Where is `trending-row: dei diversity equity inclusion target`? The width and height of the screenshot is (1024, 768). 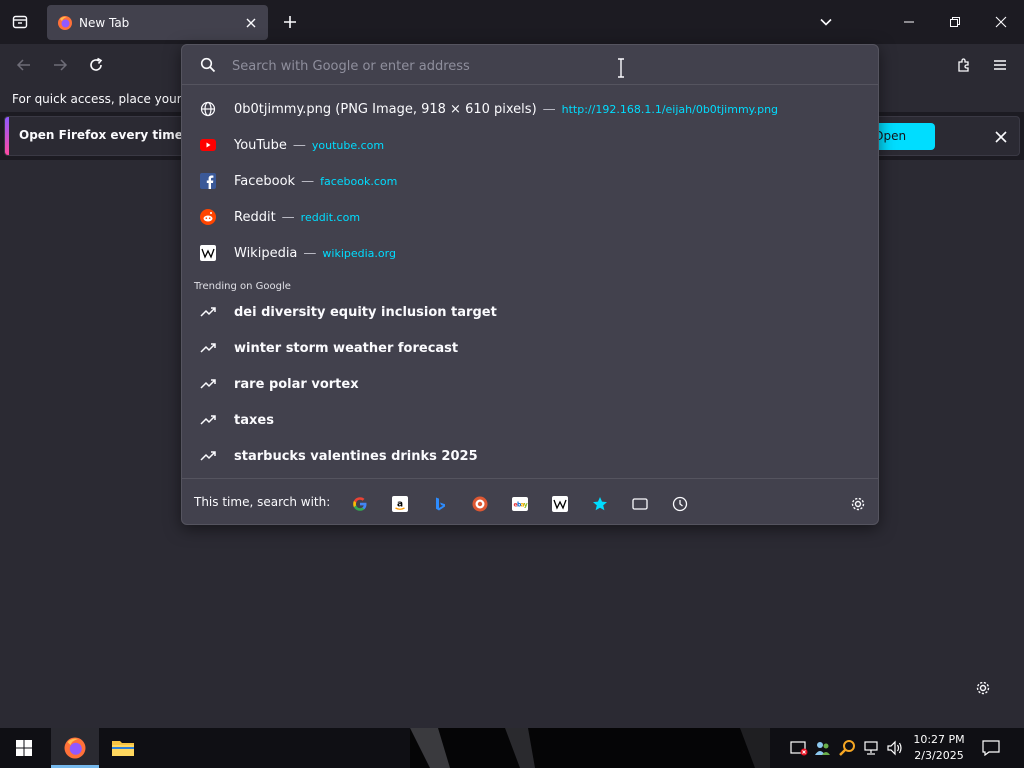
trending-row: dei diversity equity inclusion target is located at coordinates (531, 312).